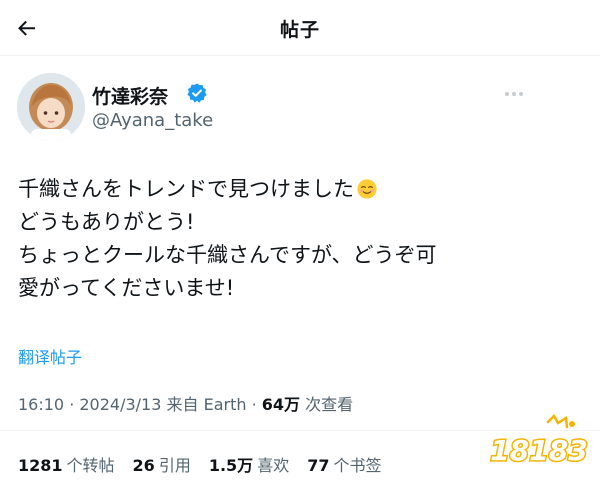 The image size is (600, 484). Describe the element at coordinates (199, 464) in the screenshot. I see `engagement-stats: 1281 个转帖 26 引用 1.5万 喜欢 77 个书签` at that location.